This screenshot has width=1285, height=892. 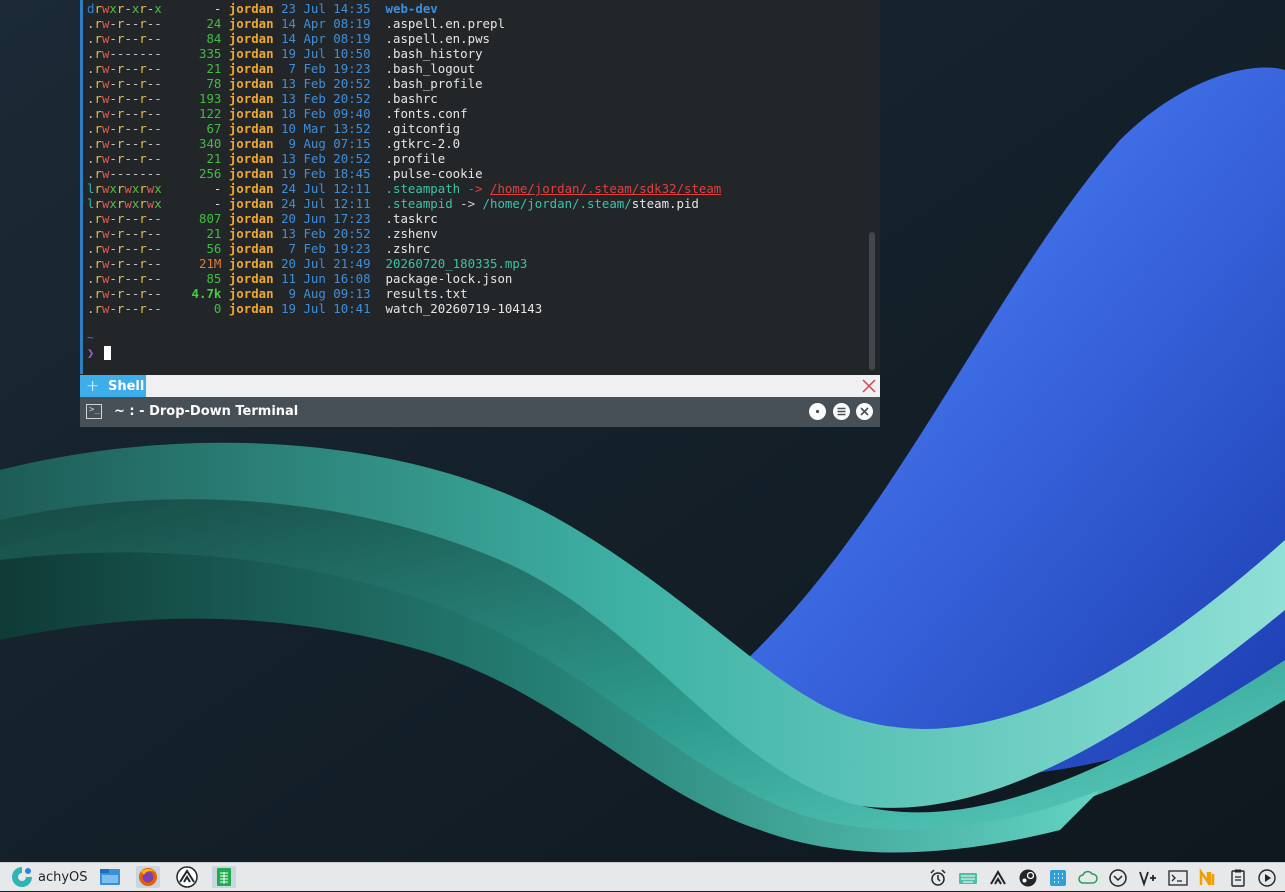 What do you see at coordinates (1267, 878) in the screenshot?
I see `media-play-icon` at bounding box center [1267, 878].